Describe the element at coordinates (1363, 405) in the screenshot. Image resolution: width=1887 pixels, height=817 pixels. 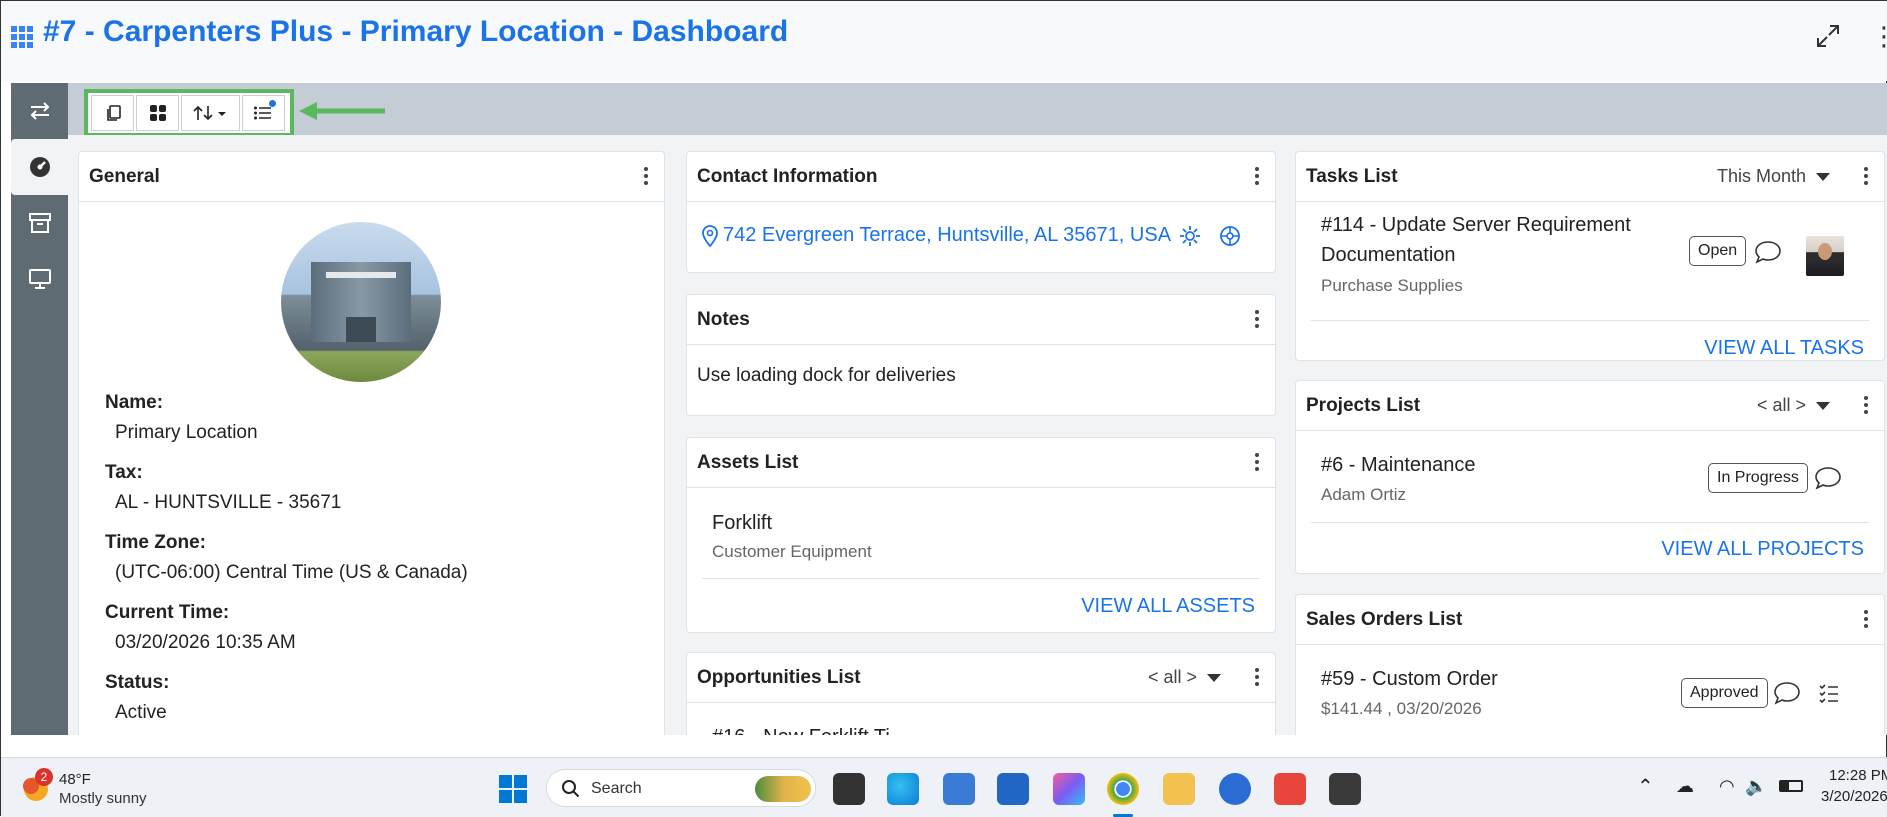
I see `card-title: Projects List` at that location.